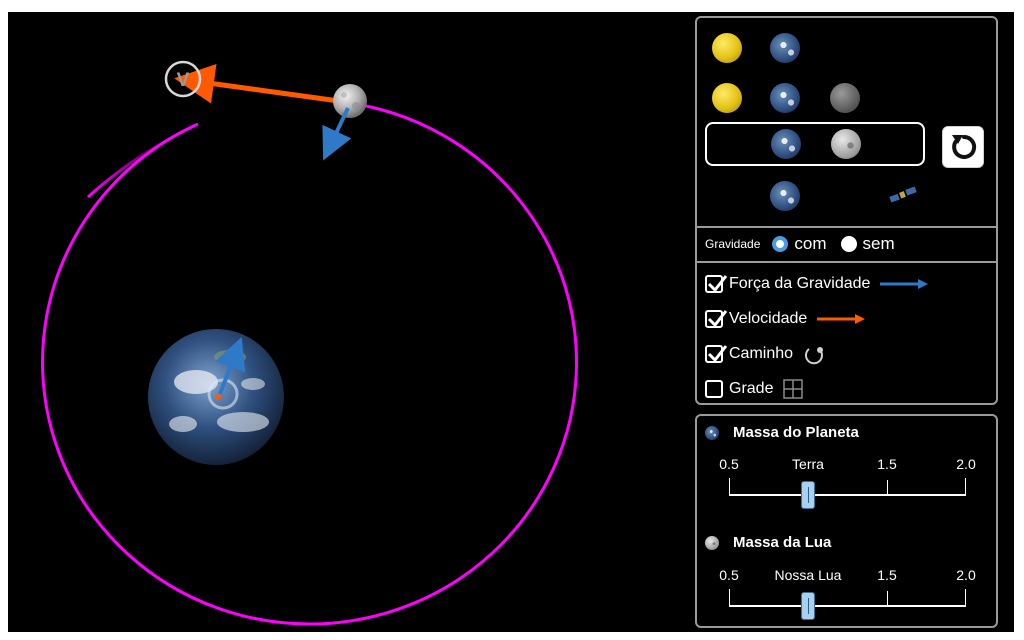 Image resolution: width=1024 pixels, height=640 pixels. I want to click on preset-earth-satellite, so click(847, 198).